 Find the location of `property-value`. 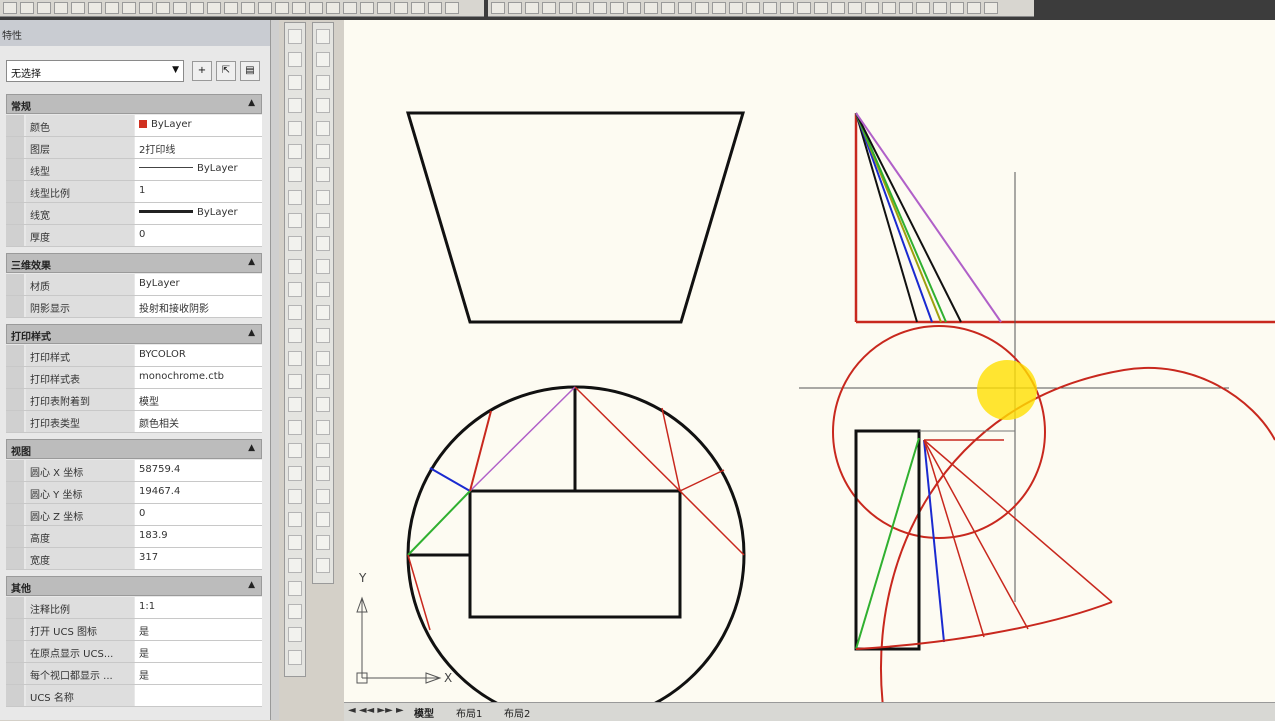

property-value is located at coordinates (198, 695).